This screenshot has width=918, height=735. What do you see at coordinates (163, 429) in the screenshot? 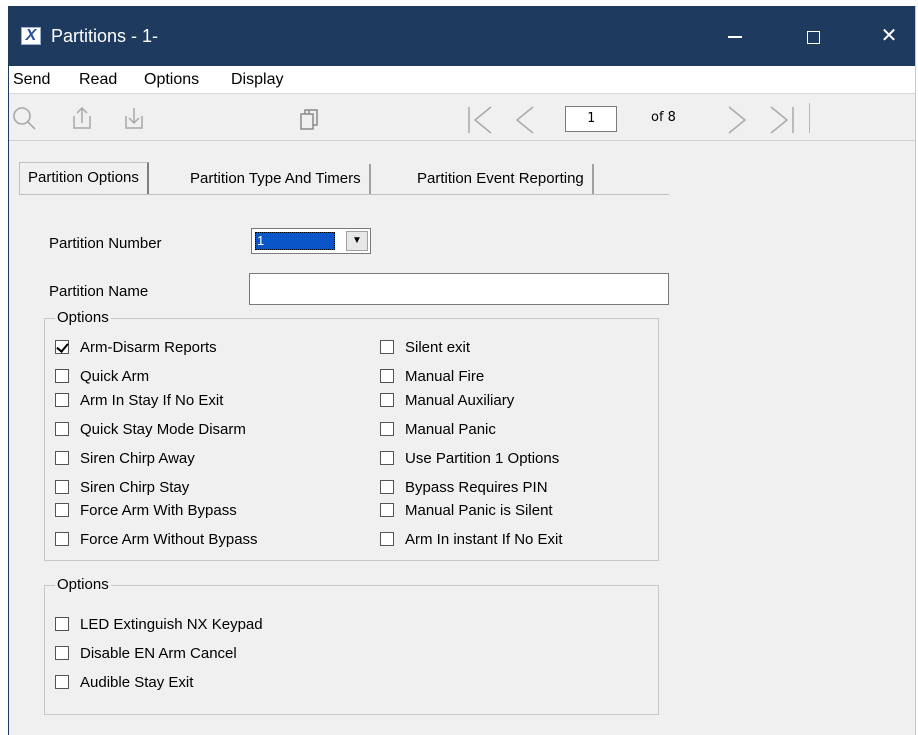
I see `checkbox-label: Quick Stay Mode Disarm` at bounding box center [163, 429].